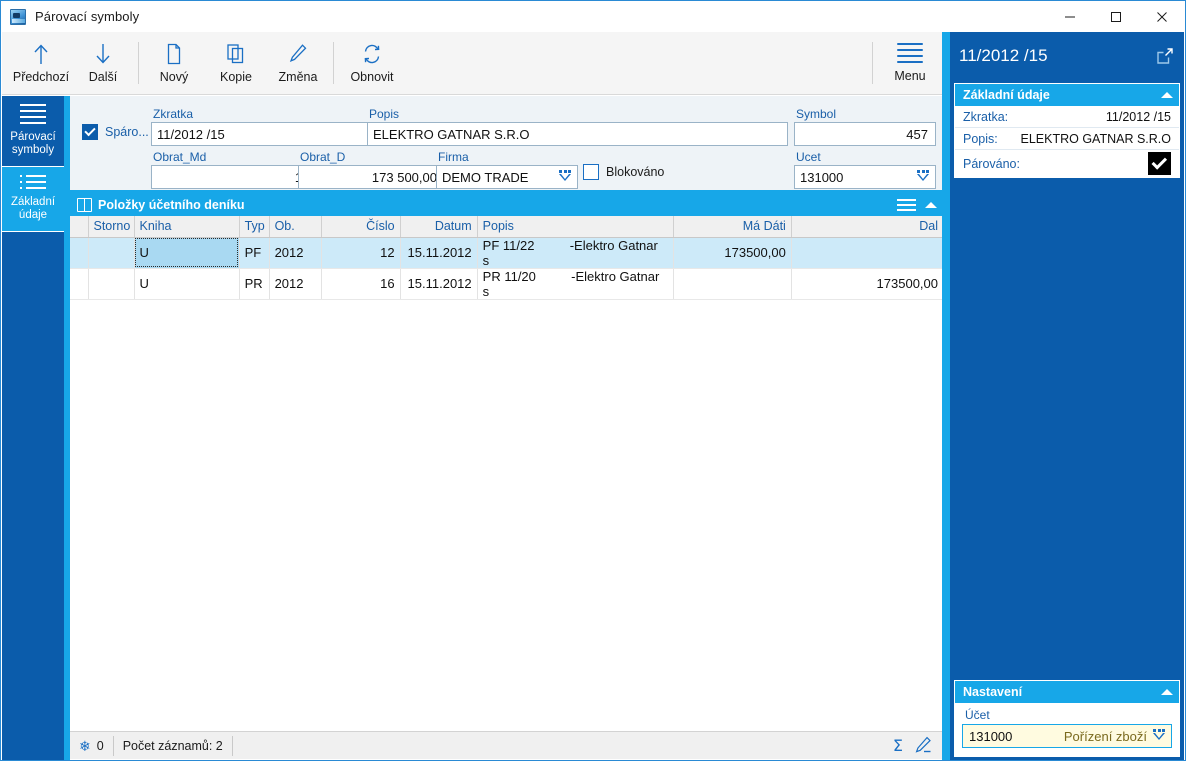  I want to click on cell-dal: 173500,00, so click(868, 284).